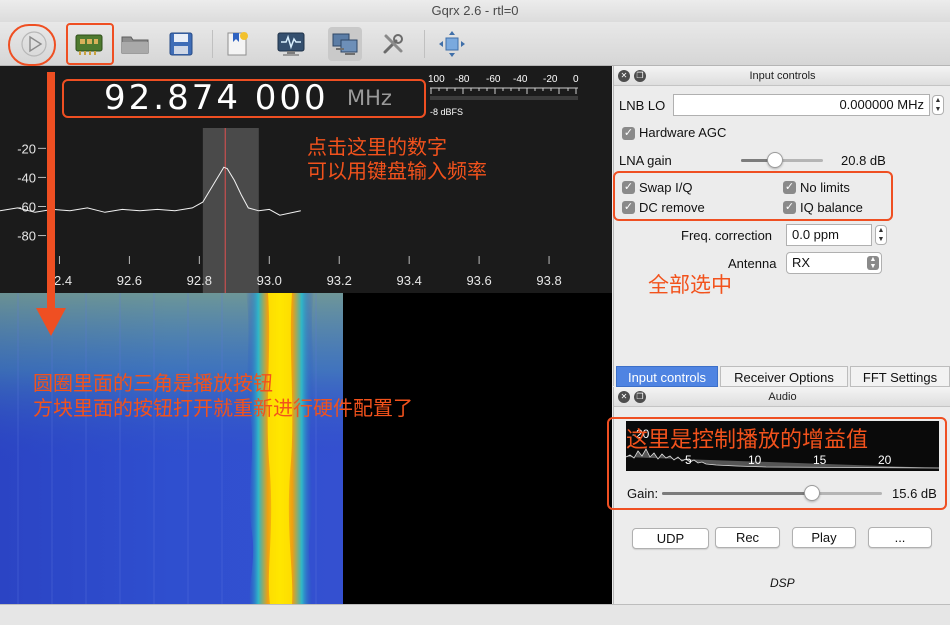 This screenshot has height=625, width=950. I want to click on tools-icon, so click(393, 44).